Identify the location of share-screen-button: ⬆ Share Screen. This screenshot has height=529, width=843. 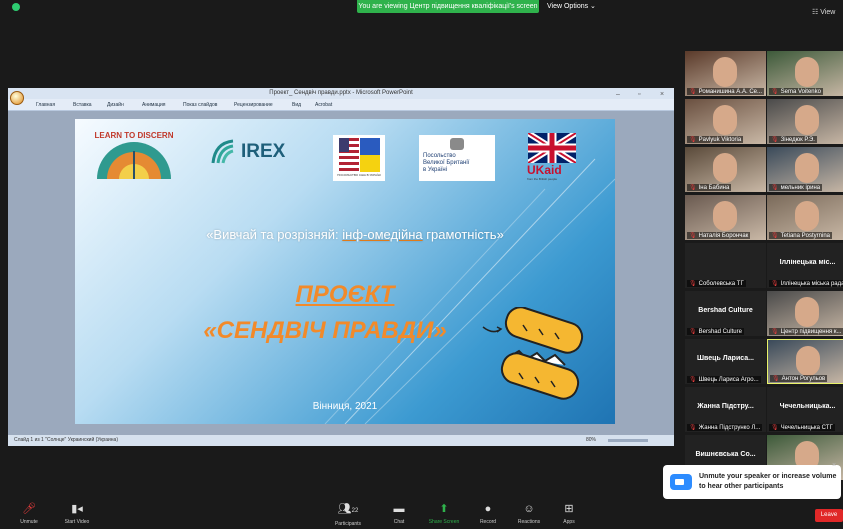
(444, 514).